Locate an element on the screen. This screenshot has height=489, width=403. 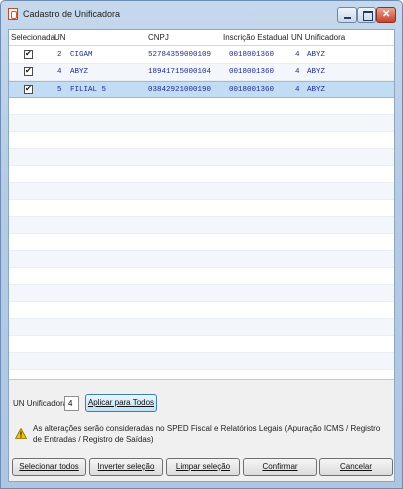
select-all-button: Selecionar todos is located at coordinates (49, 467).